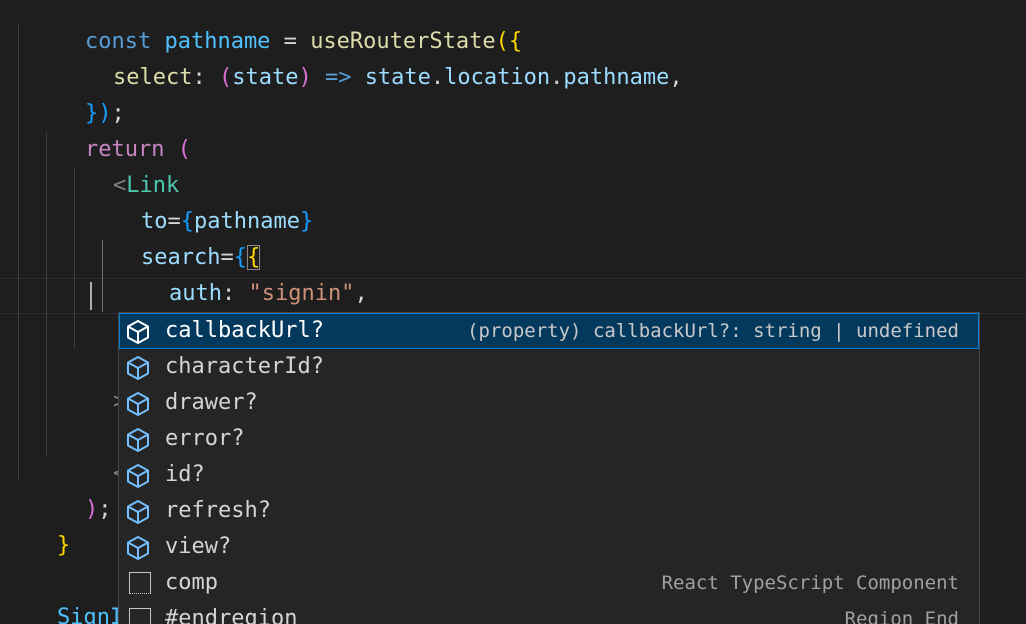 The height and width of the screenshot is (624, 1026). Describe the element at coordinates (93, 381) in the screenshot. I see `code-line: >` at that location.